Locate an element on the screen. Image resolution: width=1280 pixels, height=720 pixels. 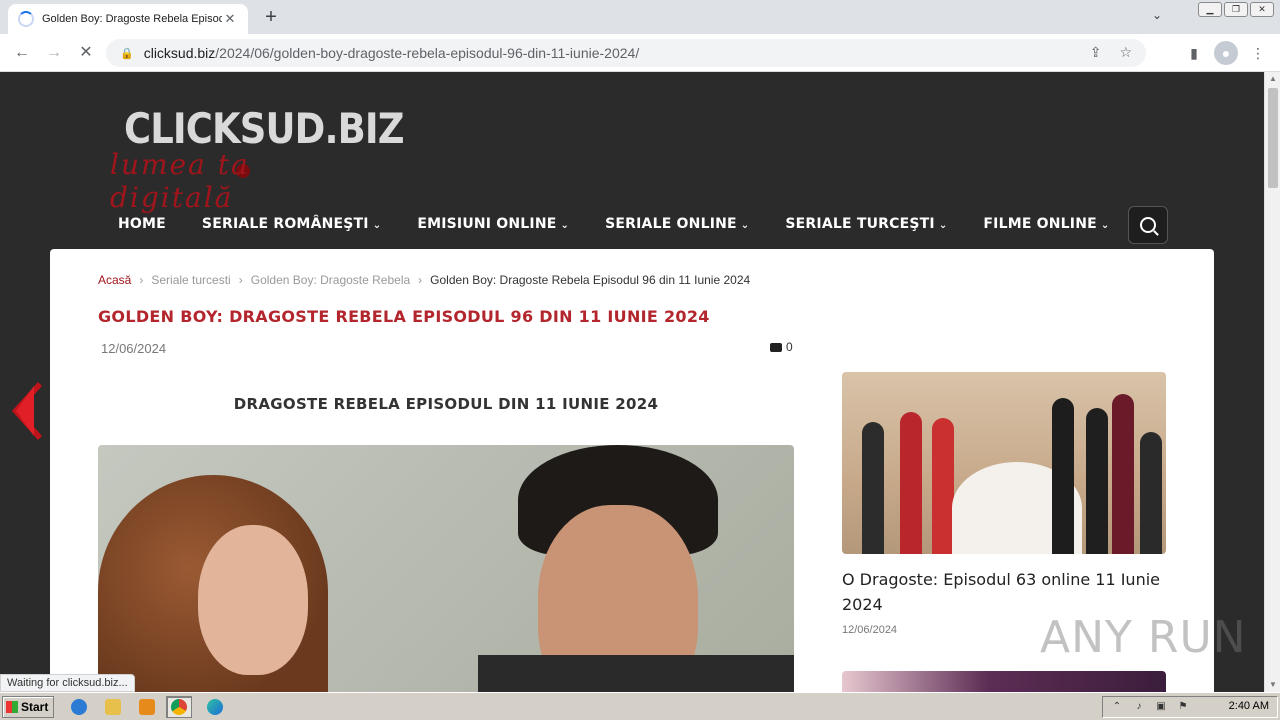
side-panel-icon: ▮ is located at coordinates (1194, 53).